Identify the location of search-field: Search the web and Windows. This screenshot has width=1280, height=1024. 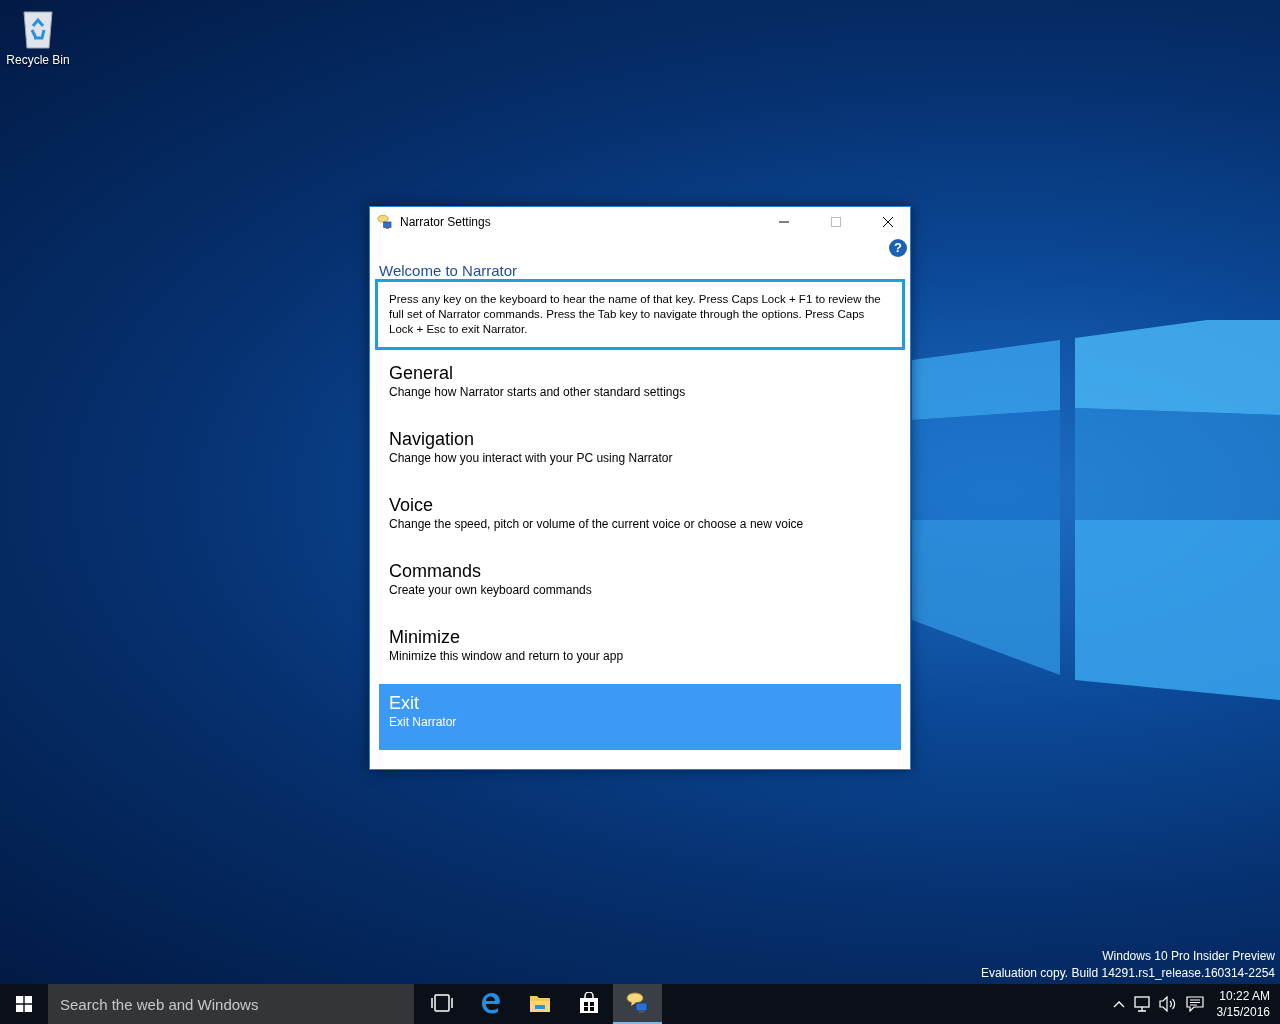
(231, 1004).